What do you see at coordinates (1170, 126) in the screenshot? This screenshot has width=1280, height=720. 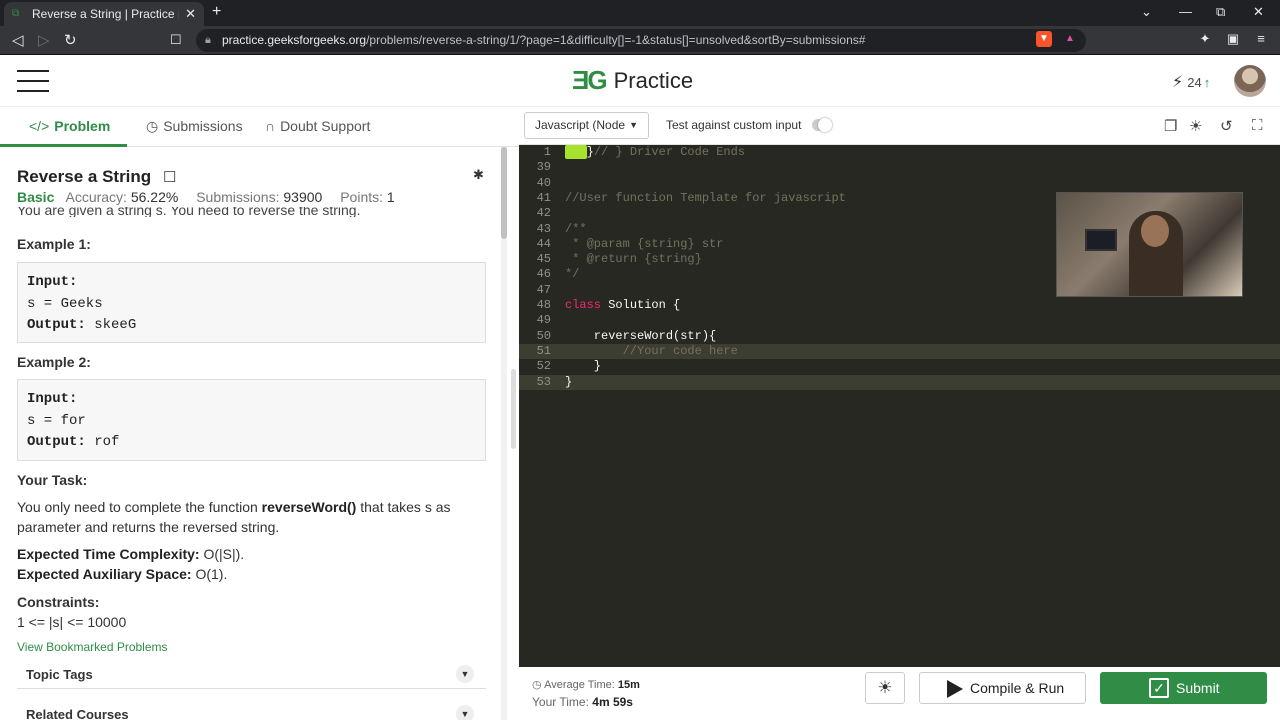 I see `copy-icon: ❐` at bounding box center [1170, 126].